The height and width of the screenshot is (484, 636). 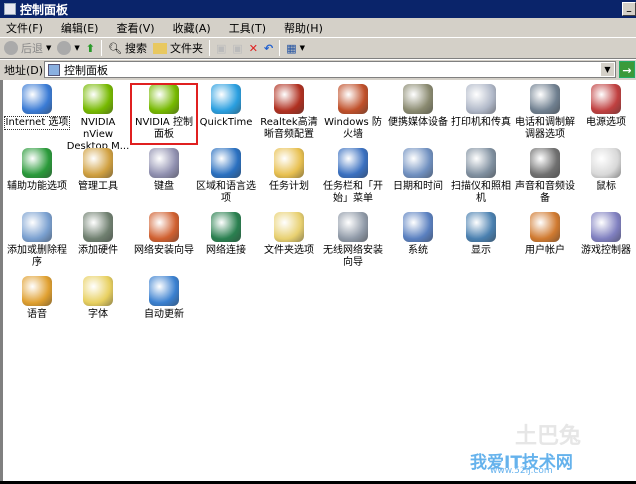 I want to click on menu-file: 文件(F), so click(x=24, y=28).